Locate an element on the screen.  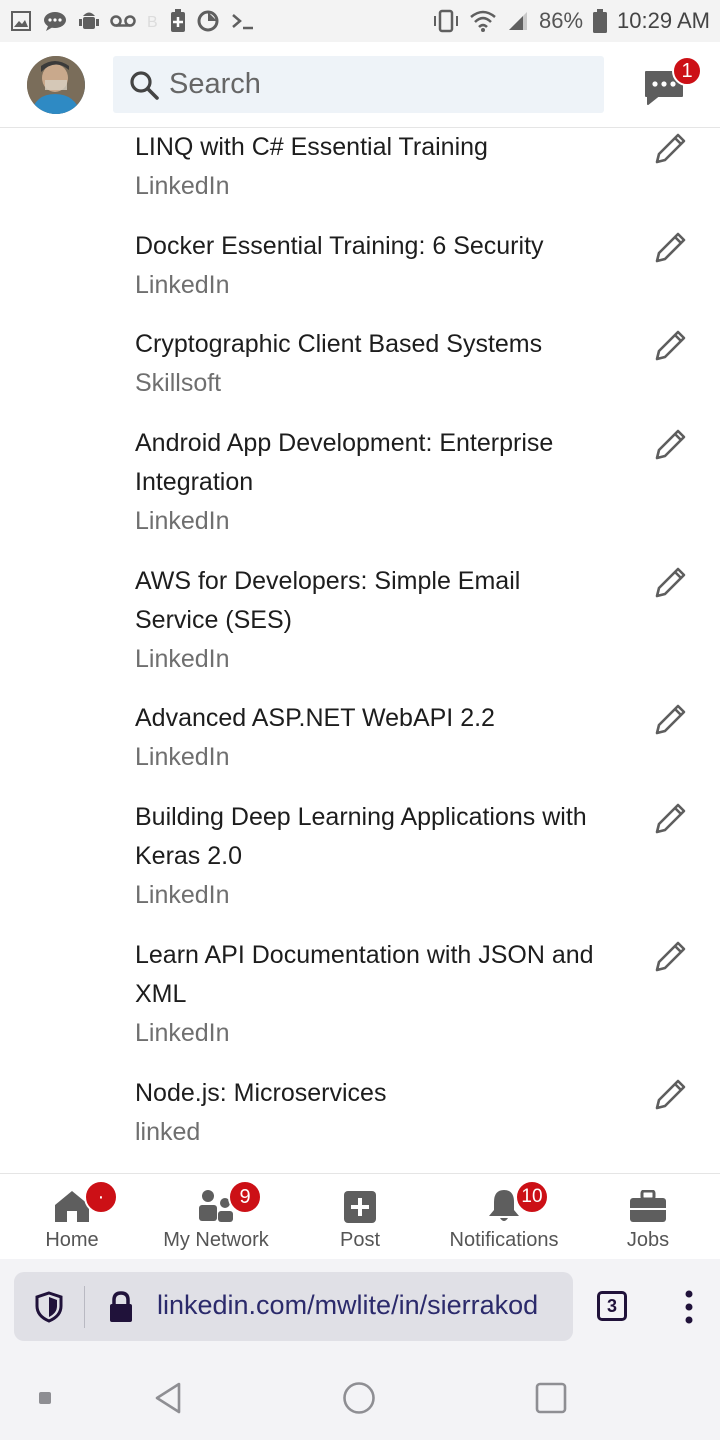
network-badge: 9 is located at coordinates (245, 1197).